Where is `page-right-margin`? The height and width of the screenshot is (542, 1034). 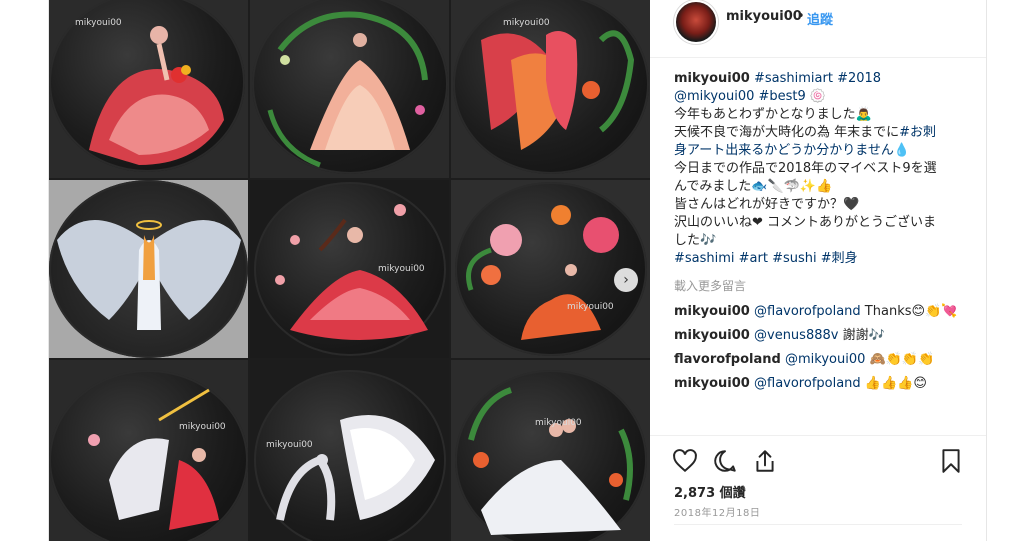 page-right-margin is located at coordinates (1010, 270).